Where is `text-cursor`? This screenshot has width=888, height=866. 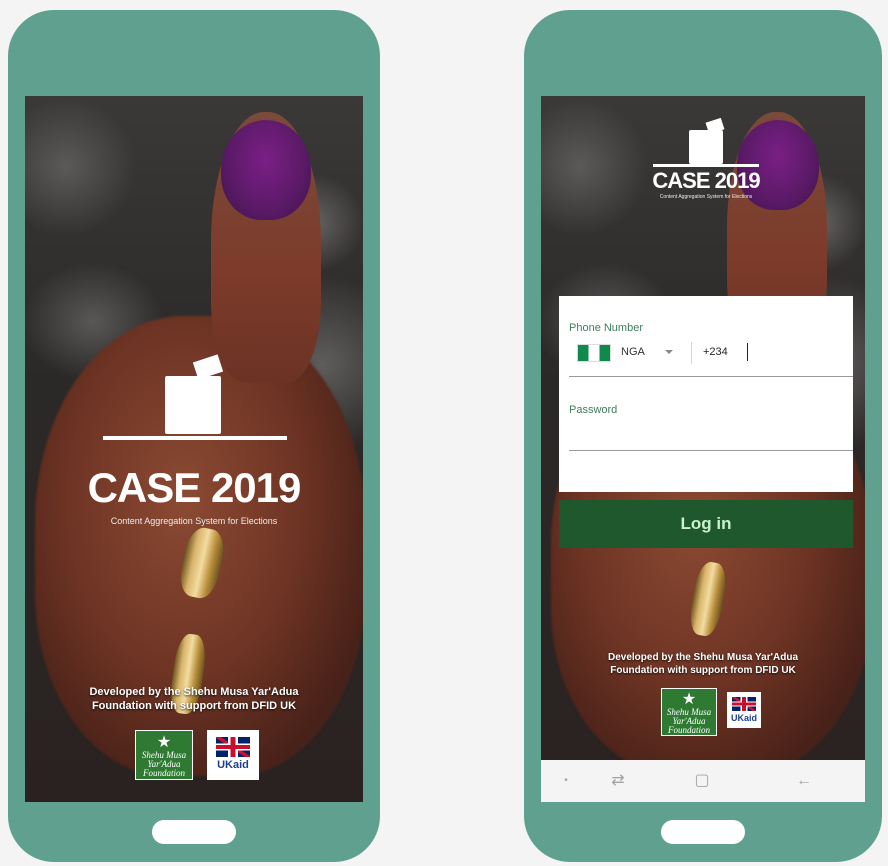 text-cursor is located at coordinates (747, 352).